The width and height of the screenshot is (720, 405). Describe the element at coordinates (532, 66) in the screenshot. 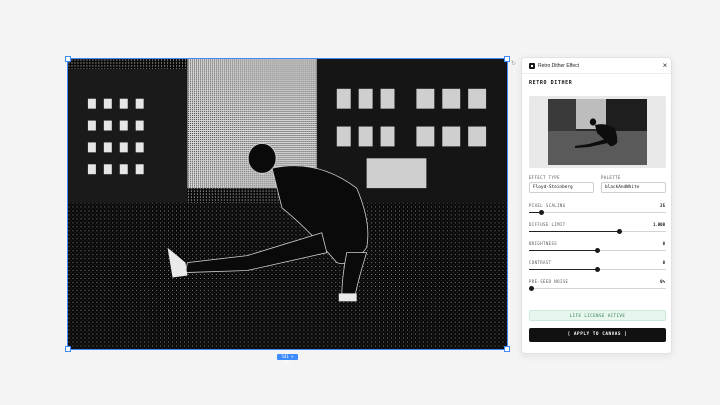

I see `app-icon` at that location.